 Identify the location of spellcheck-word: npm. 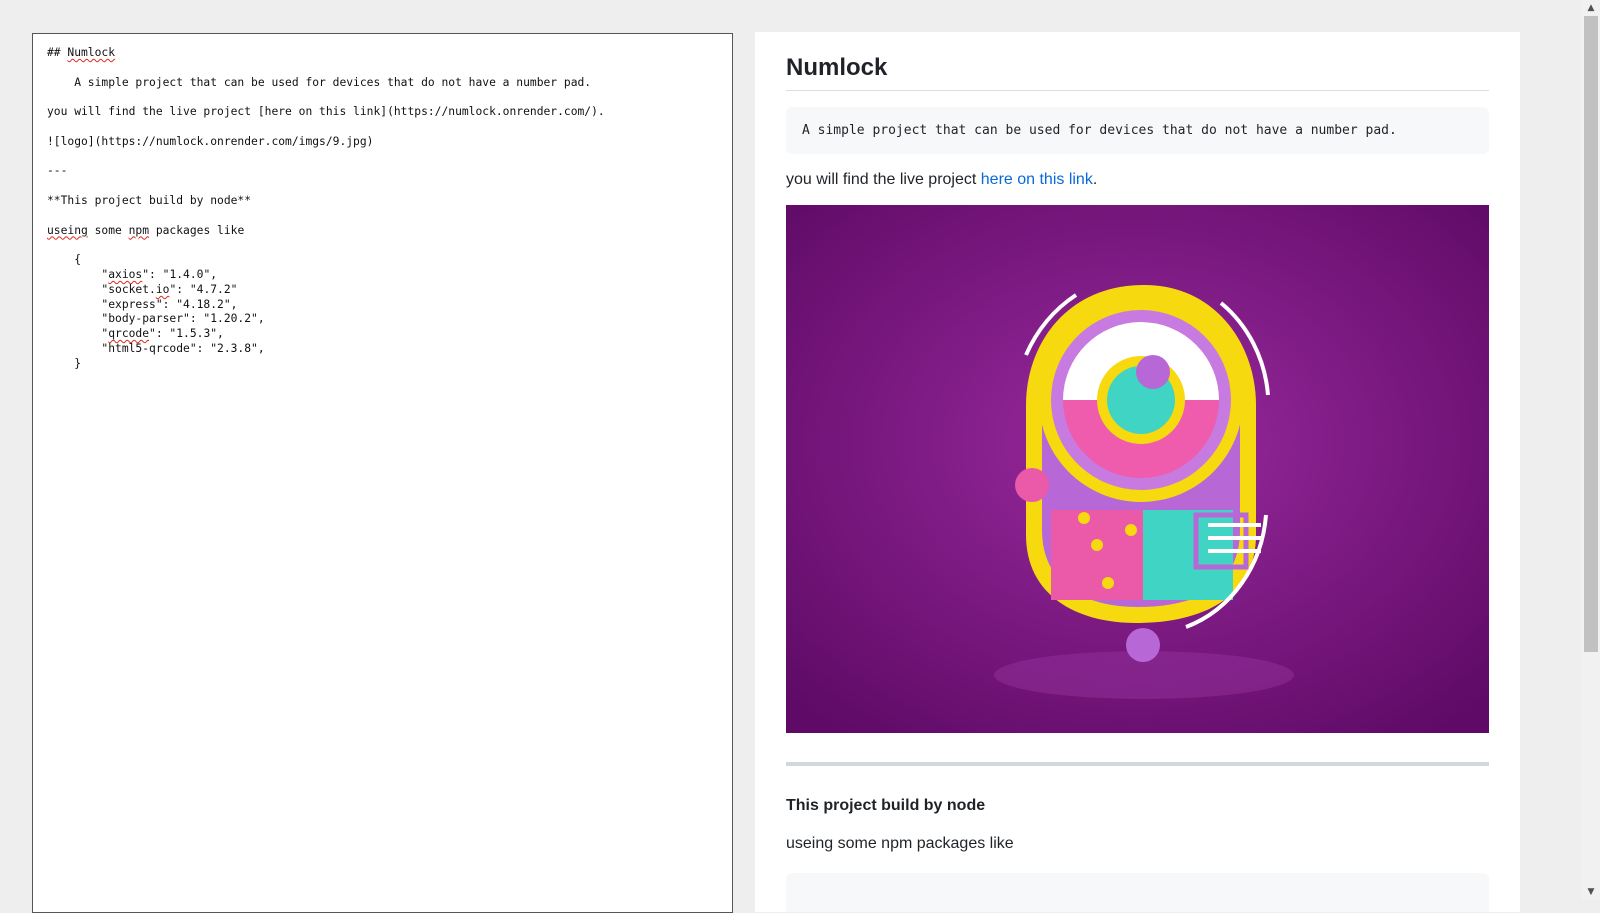
(139, 230).